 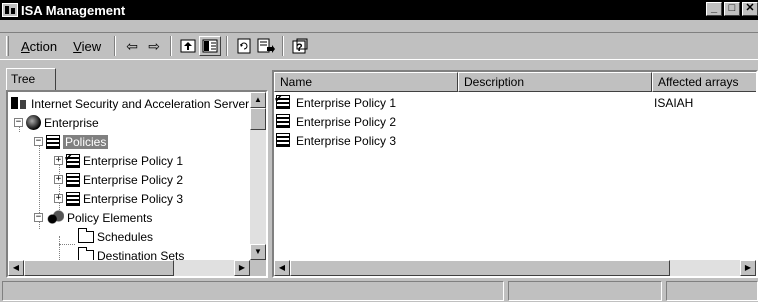 I want to click on up-folder-icon, so click(x=188, y=46).